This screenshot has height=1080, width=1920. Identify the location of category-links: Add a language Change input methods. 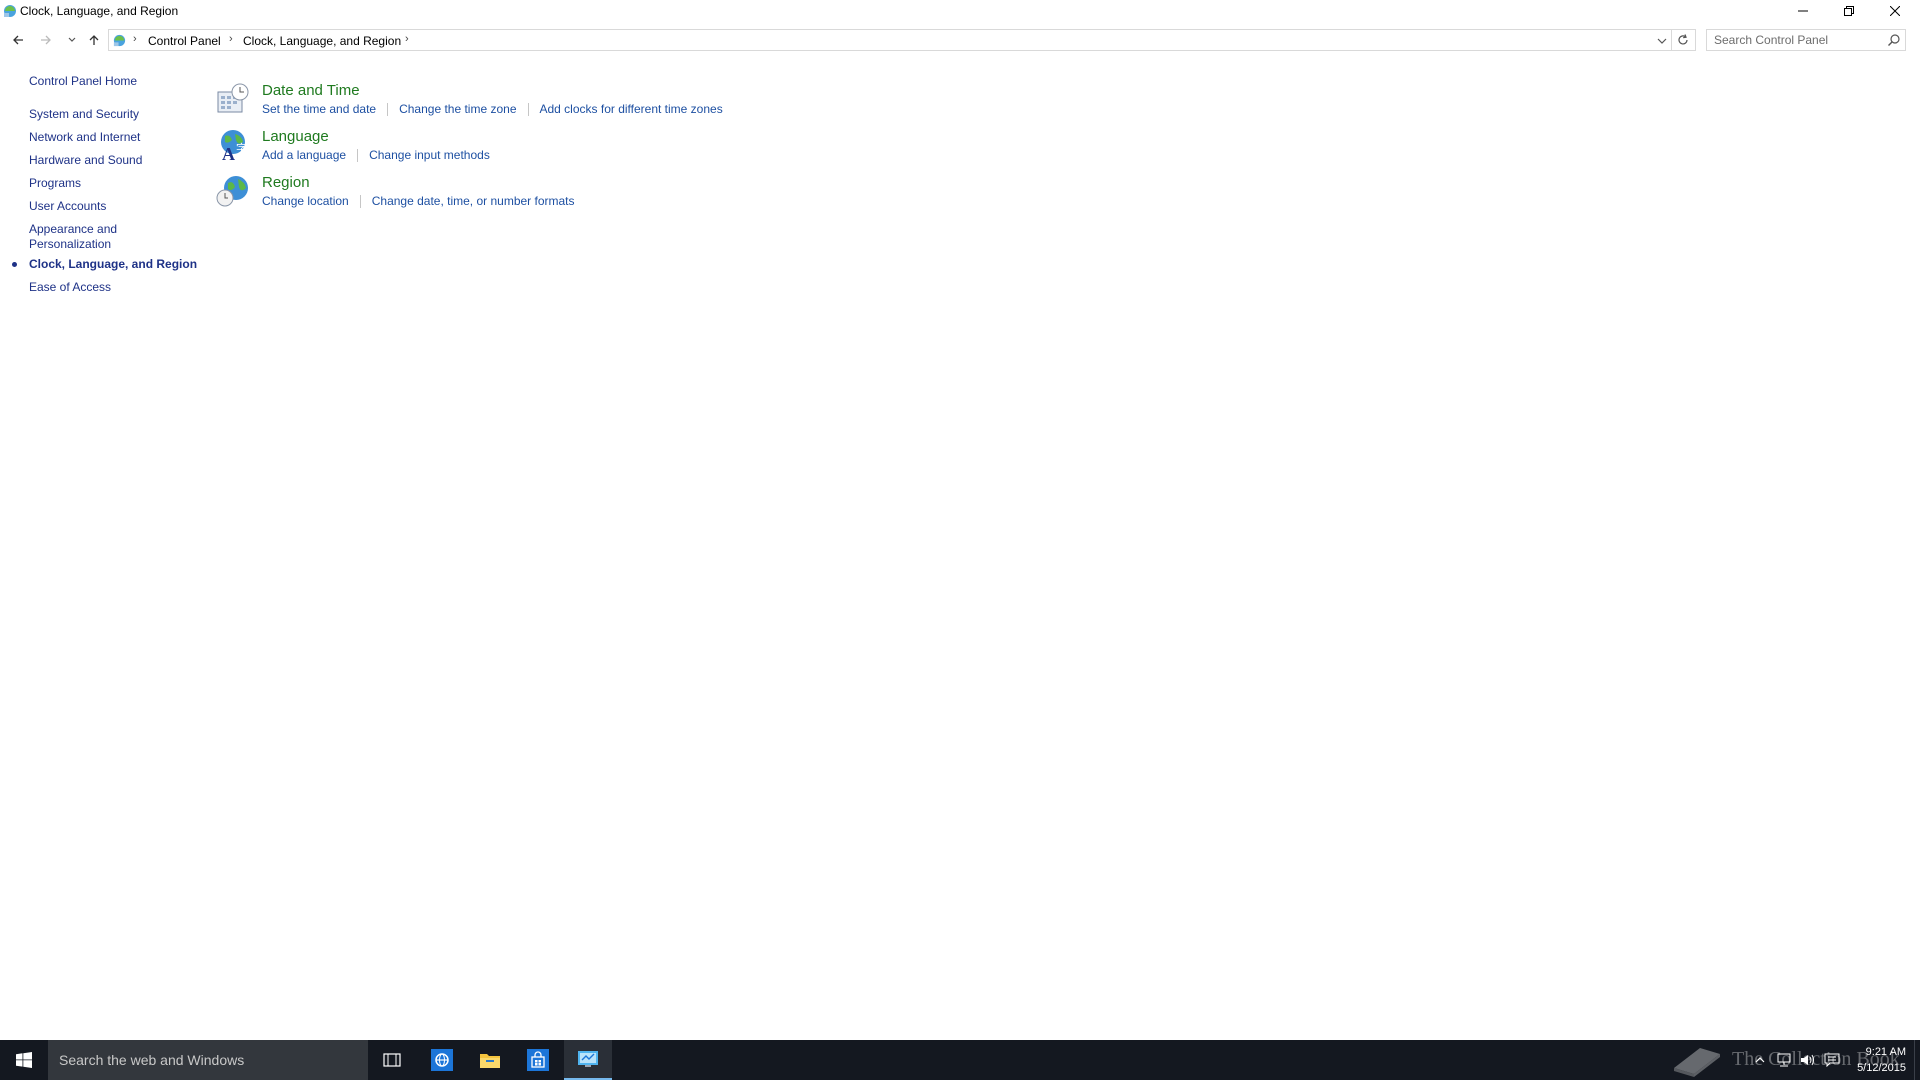
(376, 155).